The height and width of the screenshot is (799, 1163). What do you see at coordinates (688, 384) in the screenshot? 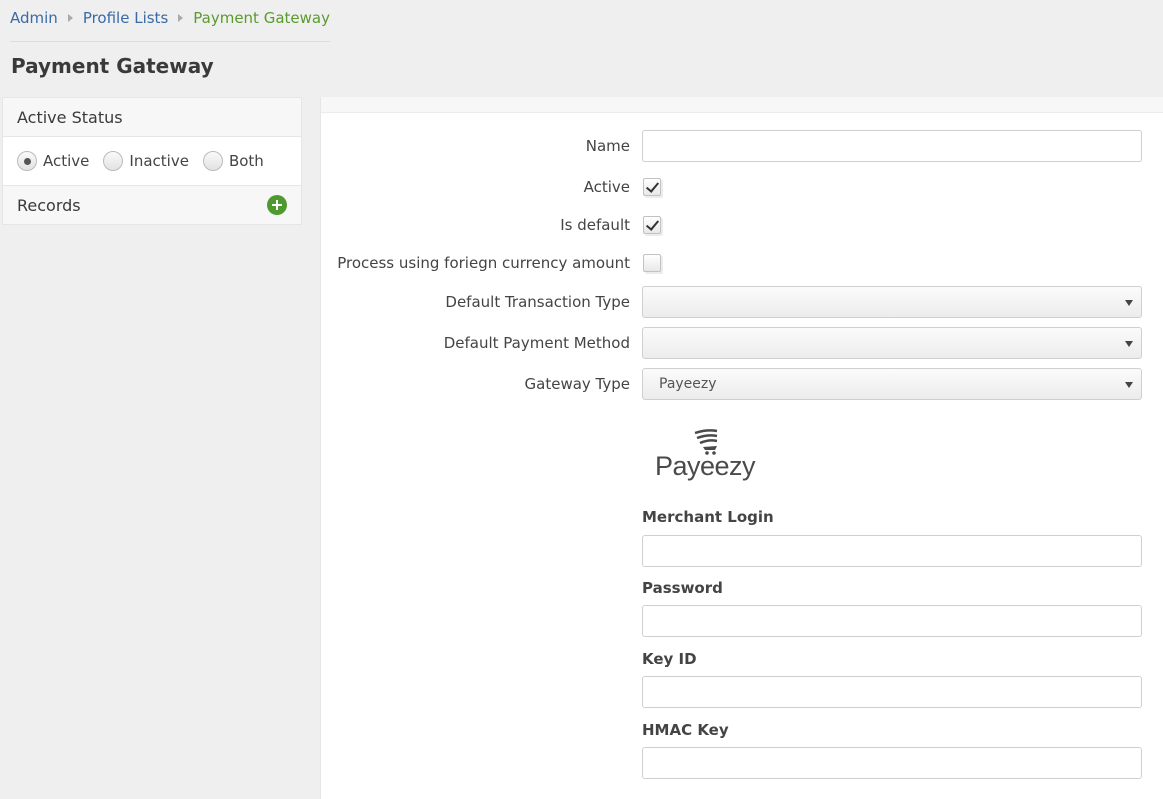
I see `gateway-type-value: Payeezy` at bounding box center [688, 384].